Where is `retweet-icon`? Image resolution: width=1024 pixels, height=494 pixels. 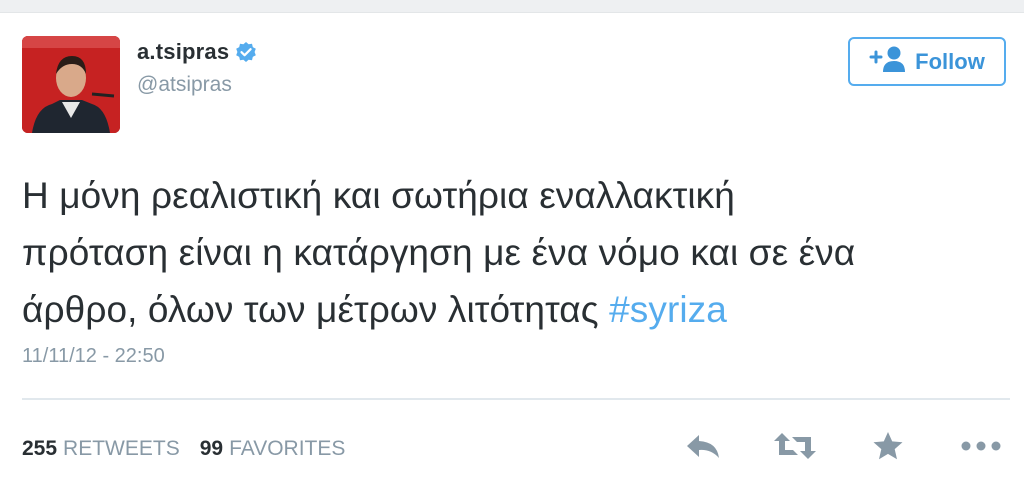 retweet-icon is located at coordinates (795, 448).